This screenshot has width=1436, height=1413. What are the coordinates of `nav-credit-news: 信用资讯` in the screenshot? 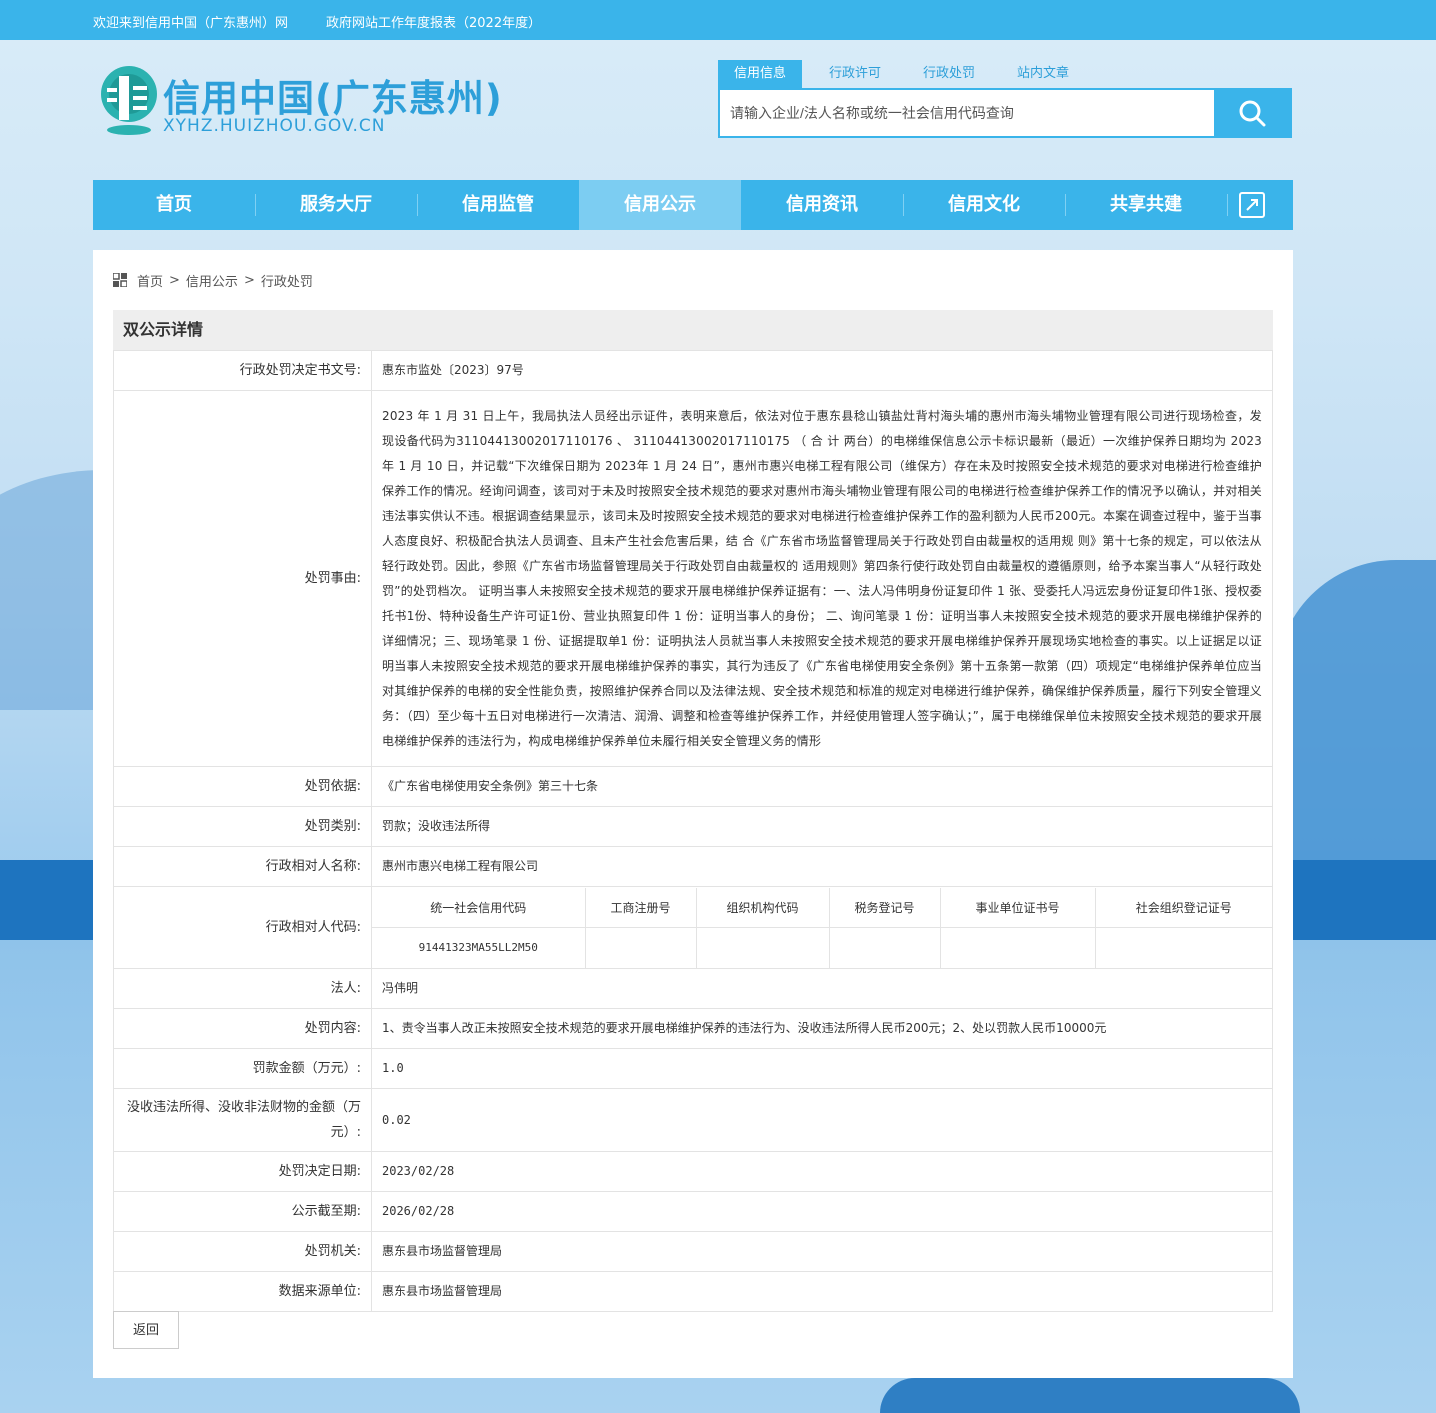 It's located at (822, 205).